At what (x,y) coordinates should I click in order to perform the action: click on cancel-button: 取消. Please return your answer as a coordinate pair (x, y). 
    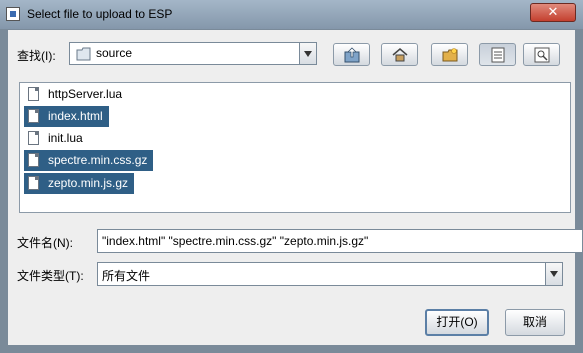
    Looking at the image, I should click on (535, 322).